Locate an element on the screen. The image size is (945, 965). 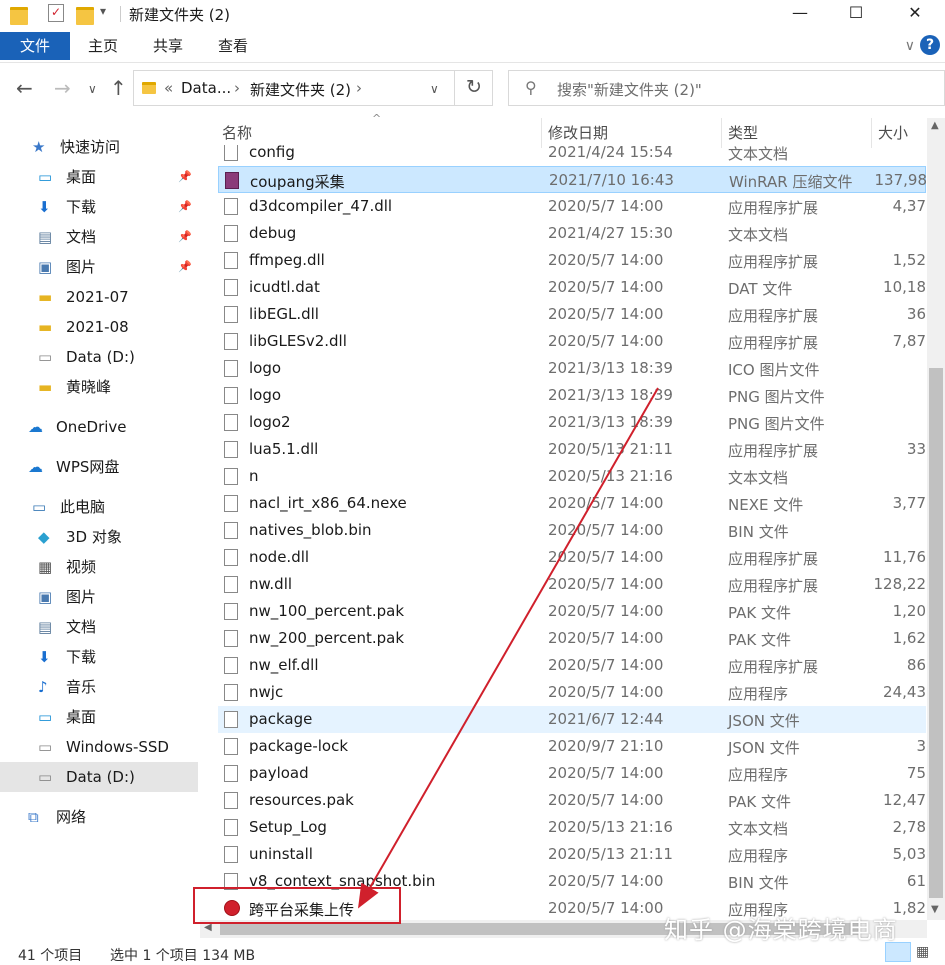
file-row: nwjc 2020/5/7 14:00 应用程序 24,43 is located at coordinates (572, 692).